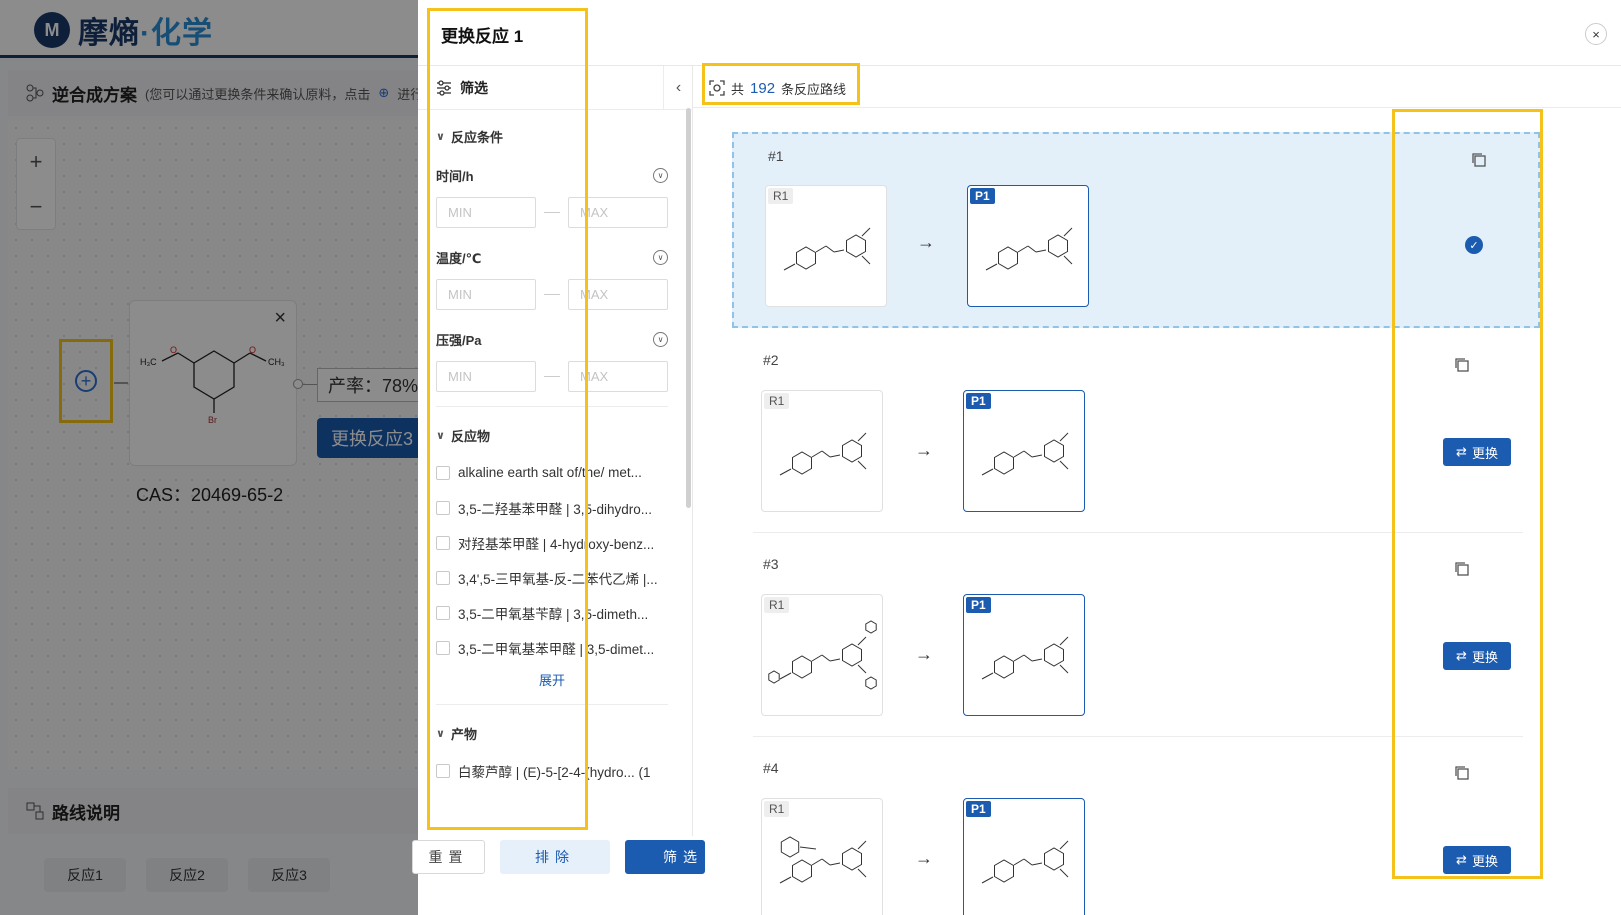  I want to click on close-drawer-button: ×, so click(1596, 34).